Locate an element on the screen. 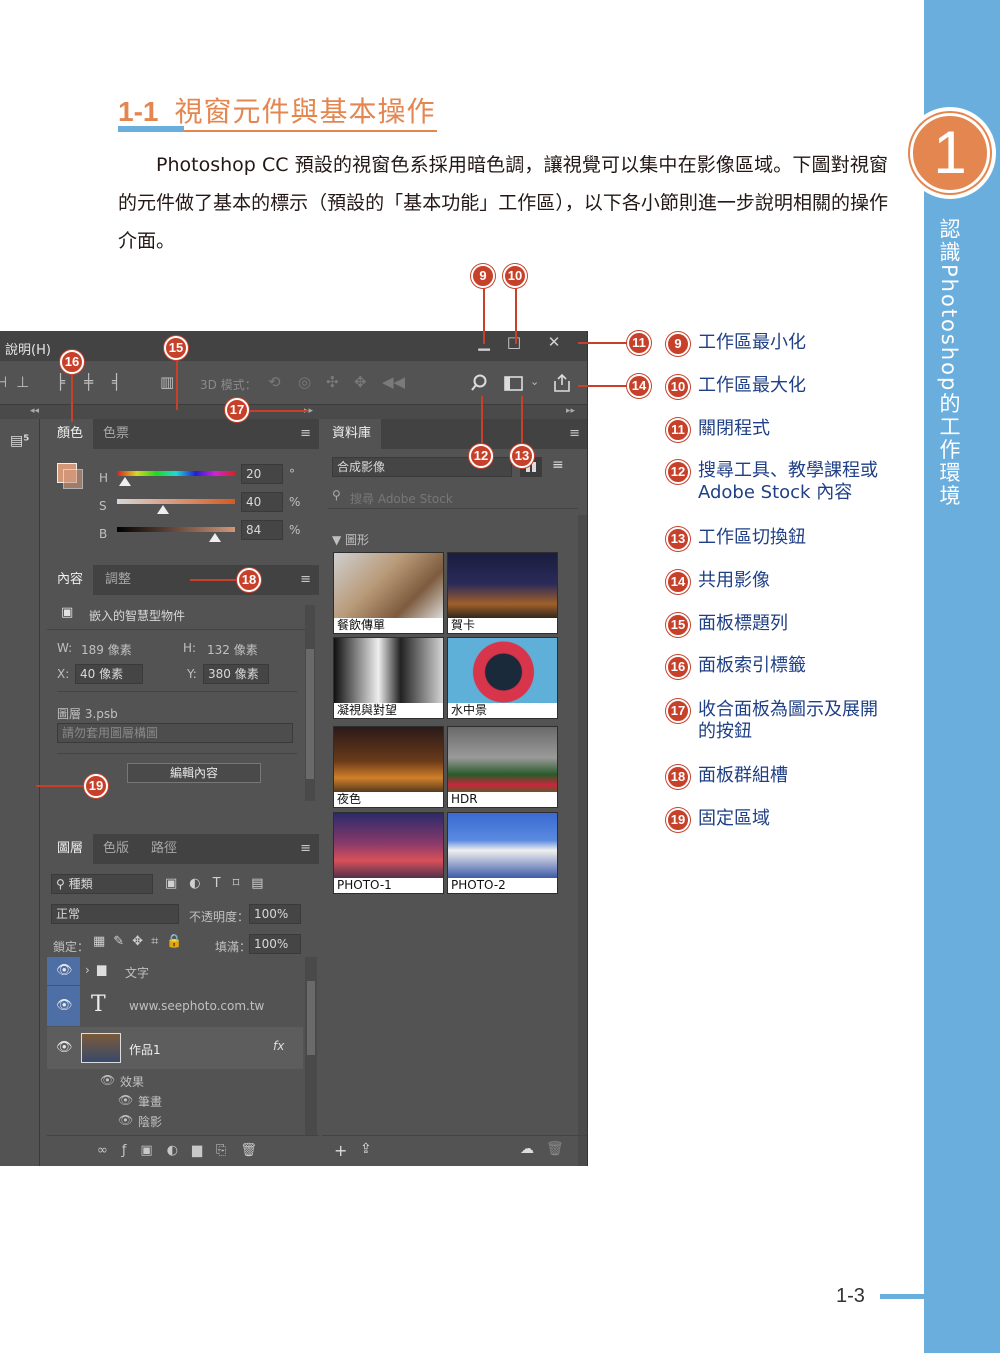 This screenshot has width=1000, height=1353. layer-filter-icons: ▣◐T⌑▤ is located at coordinates (220, 883).